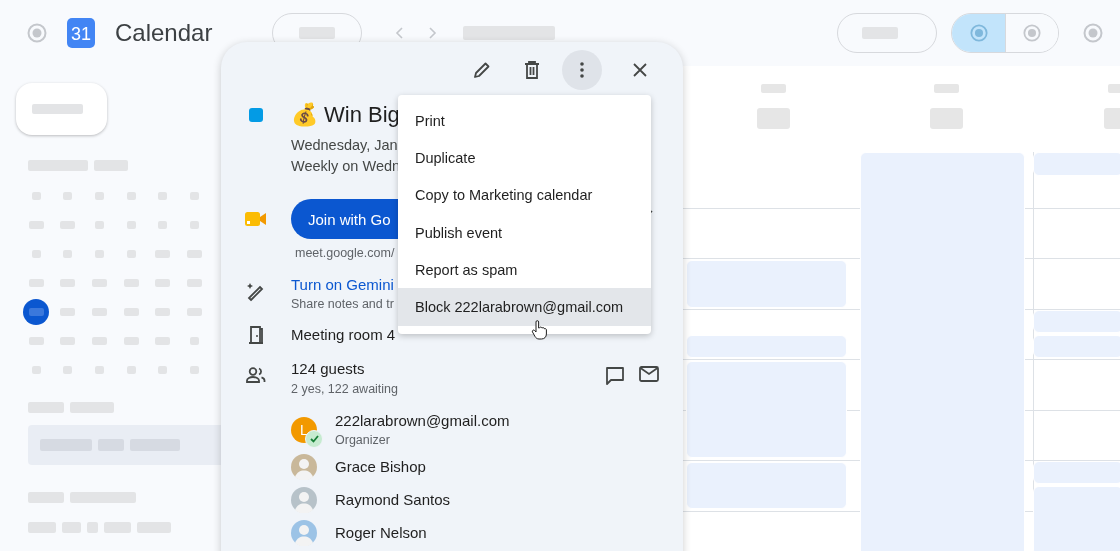  What do you see at coordinates (400, 33) in the screenshot?
I see `chevron-left-icon` at bounding box center [400, 33].